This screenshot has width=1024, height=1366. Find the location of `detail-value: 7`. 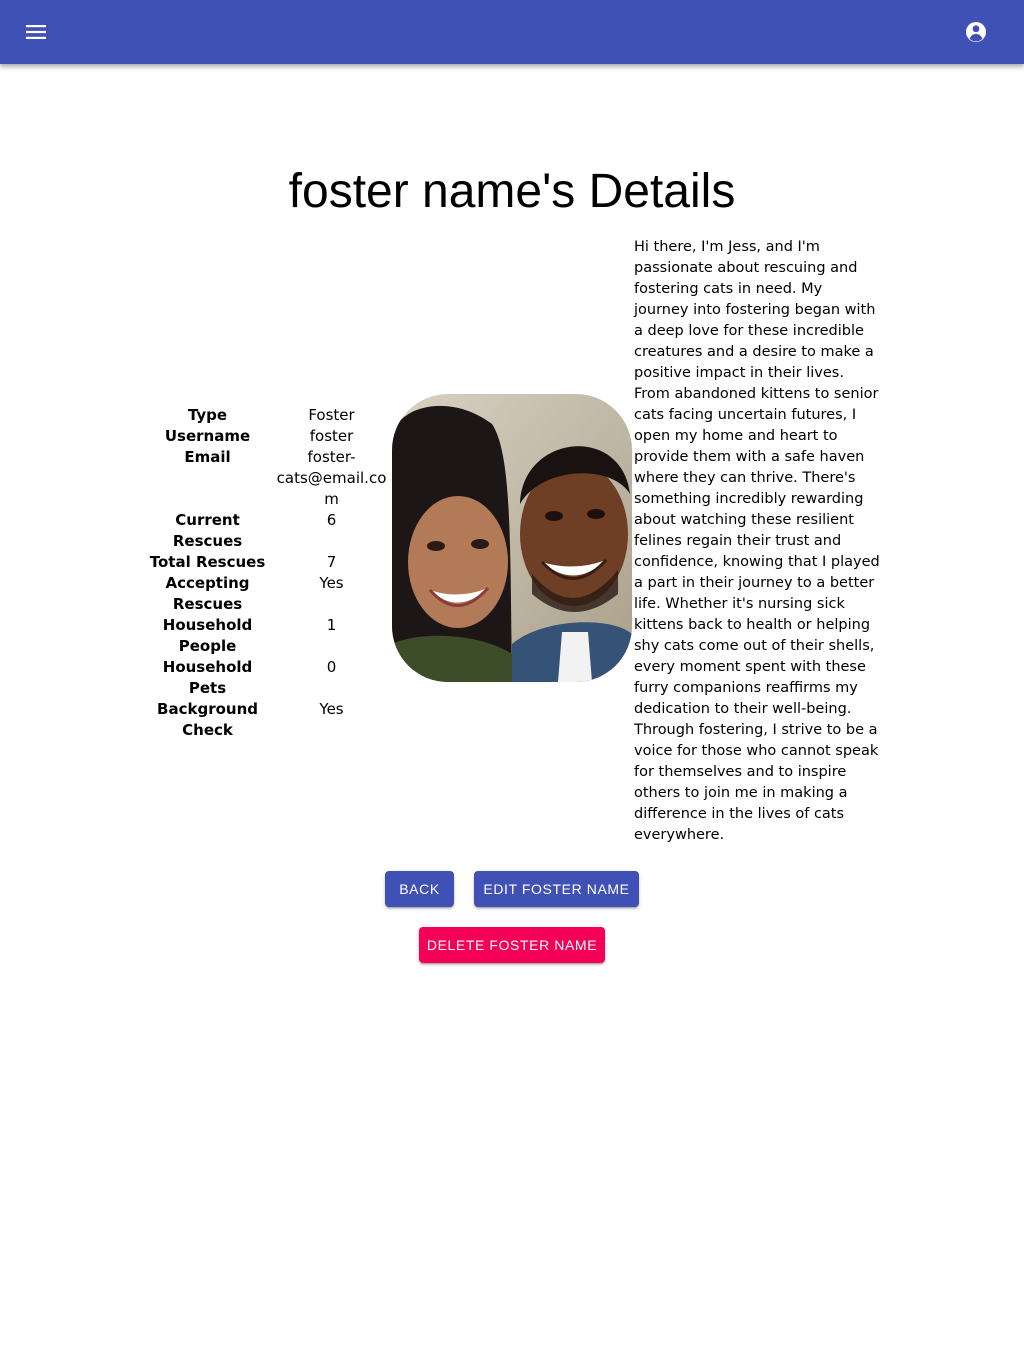

detail-value: 7 is located at coordinates (331, 562).